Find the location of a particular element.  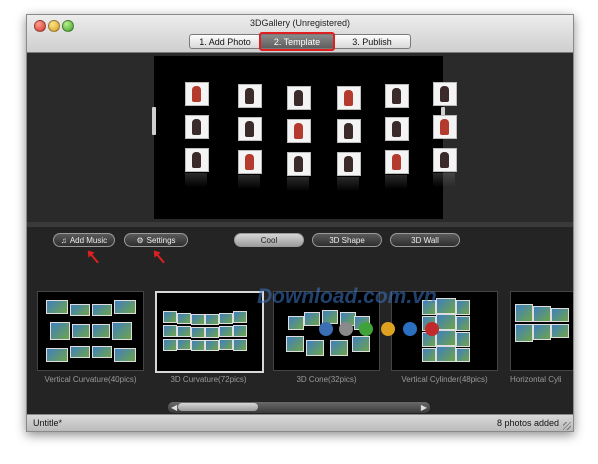

status-bar: Untitle* 8 photos added is located at coordinates (300, 422).